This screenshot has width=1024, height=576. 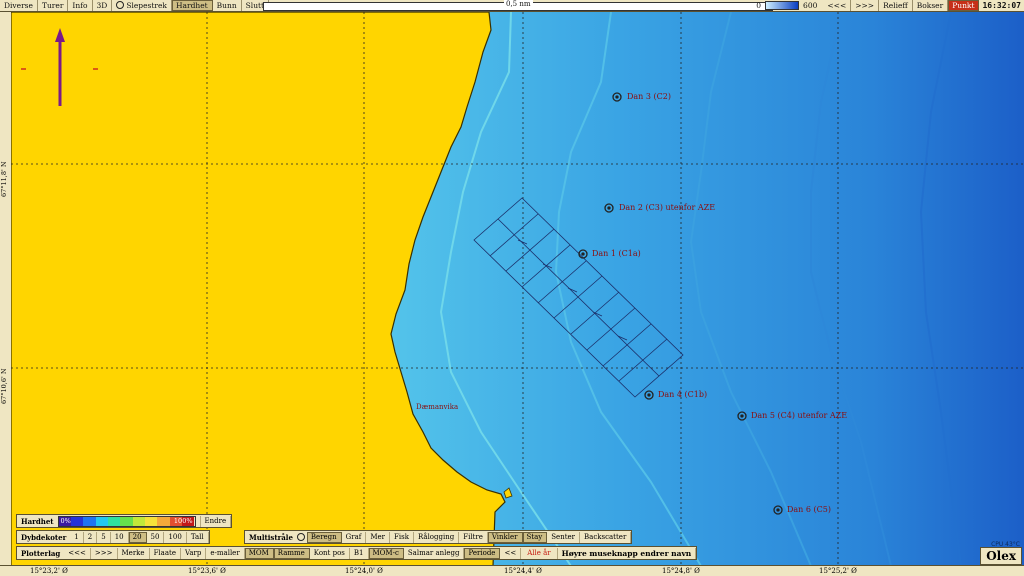 I want to click on waypoint-label: Dan 5 (C4) utenfor AZE, so click(x=799, y=415).